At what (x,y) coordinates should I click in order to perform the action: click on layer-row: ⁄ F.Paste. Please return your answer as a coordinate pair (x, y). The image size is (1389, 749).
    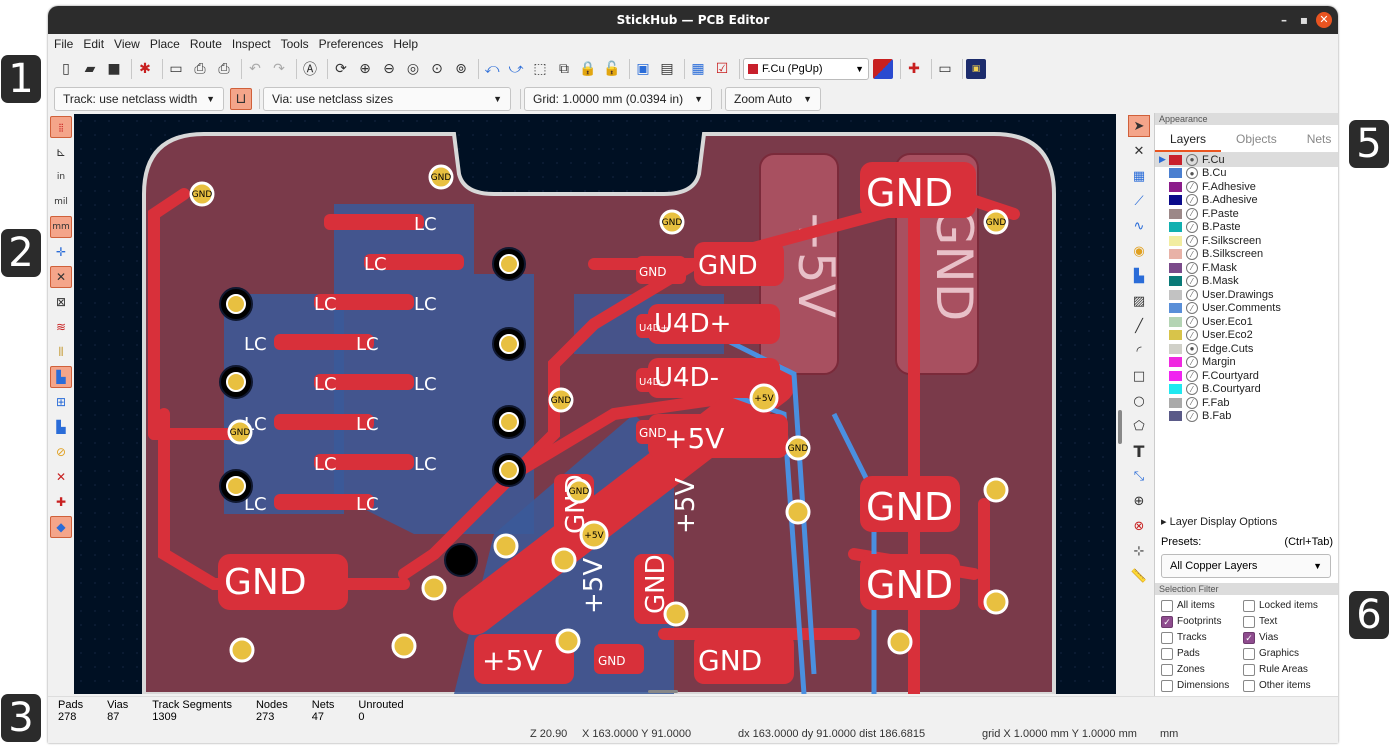
    Looking at the image, I should click on (1246, 214).